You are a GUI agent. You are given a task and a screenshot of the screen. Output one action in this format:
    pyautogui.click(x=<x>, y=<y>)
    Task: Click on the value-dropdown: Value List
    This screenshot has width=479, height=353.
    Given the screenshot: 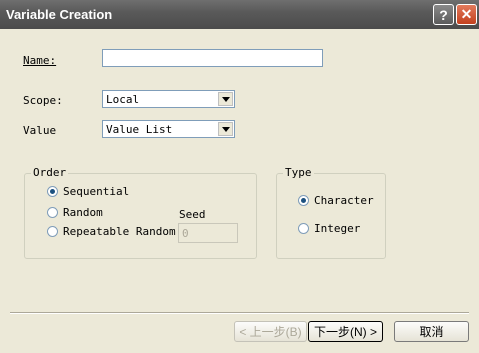 What is the action you would take?
    pyautogui.click(x=168, y=129)
    